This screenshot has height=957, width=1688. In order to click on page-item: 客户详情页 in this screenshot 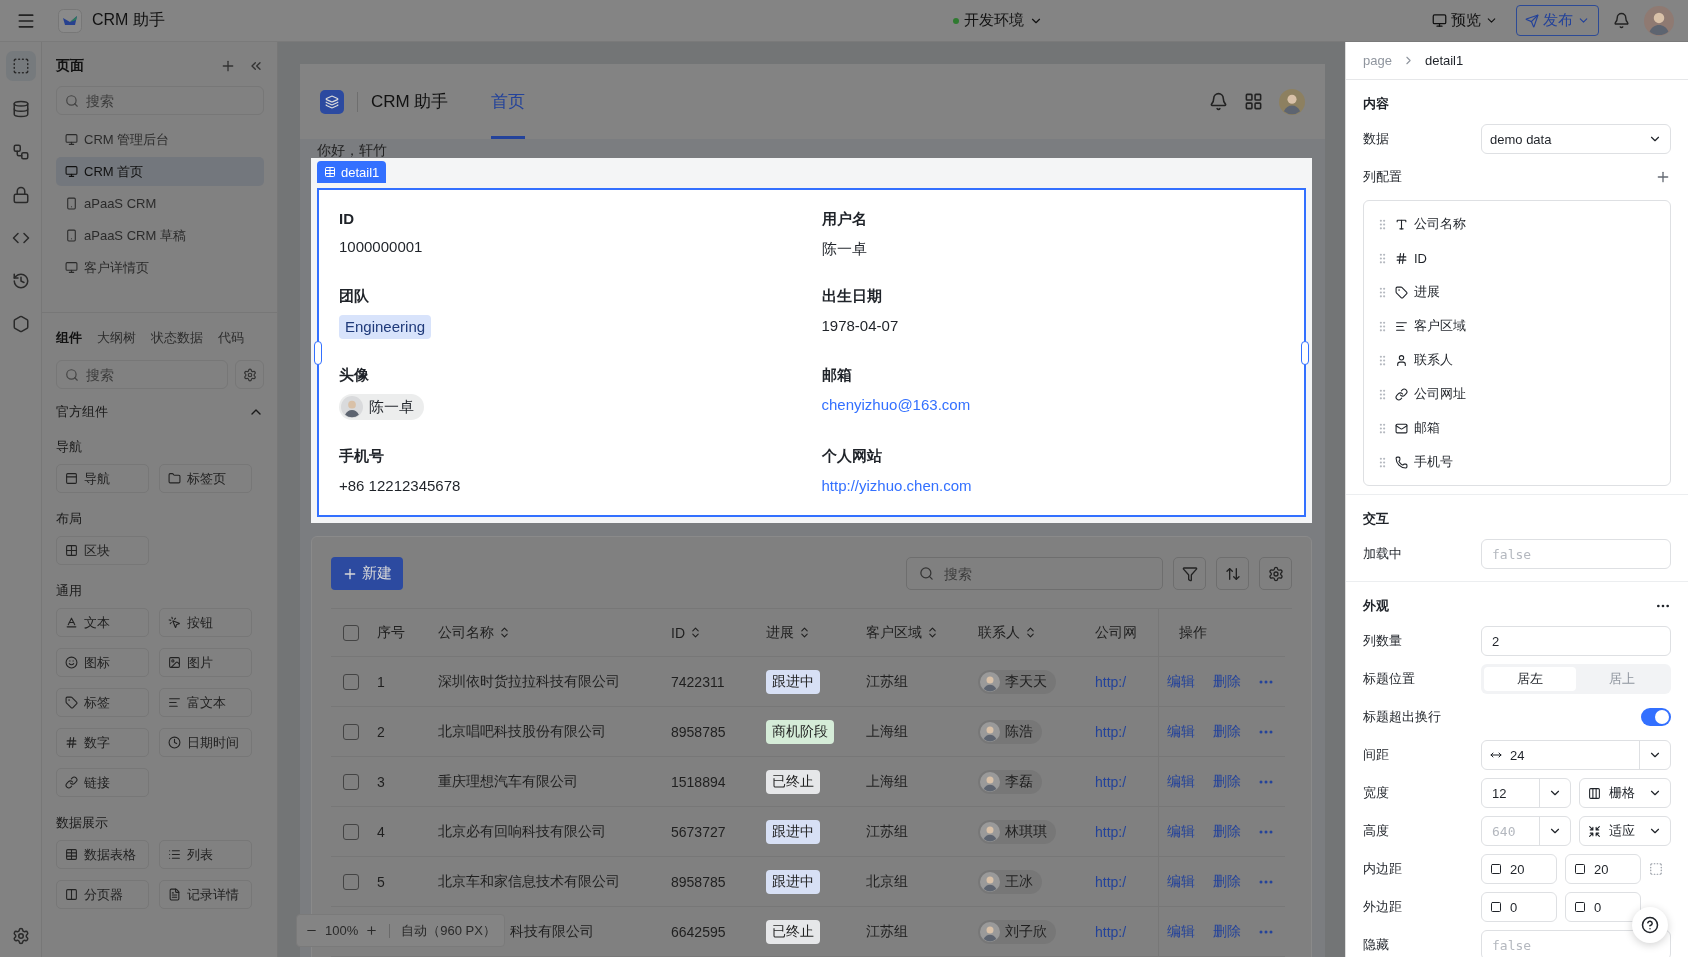, I will do `click(160, 267)`.